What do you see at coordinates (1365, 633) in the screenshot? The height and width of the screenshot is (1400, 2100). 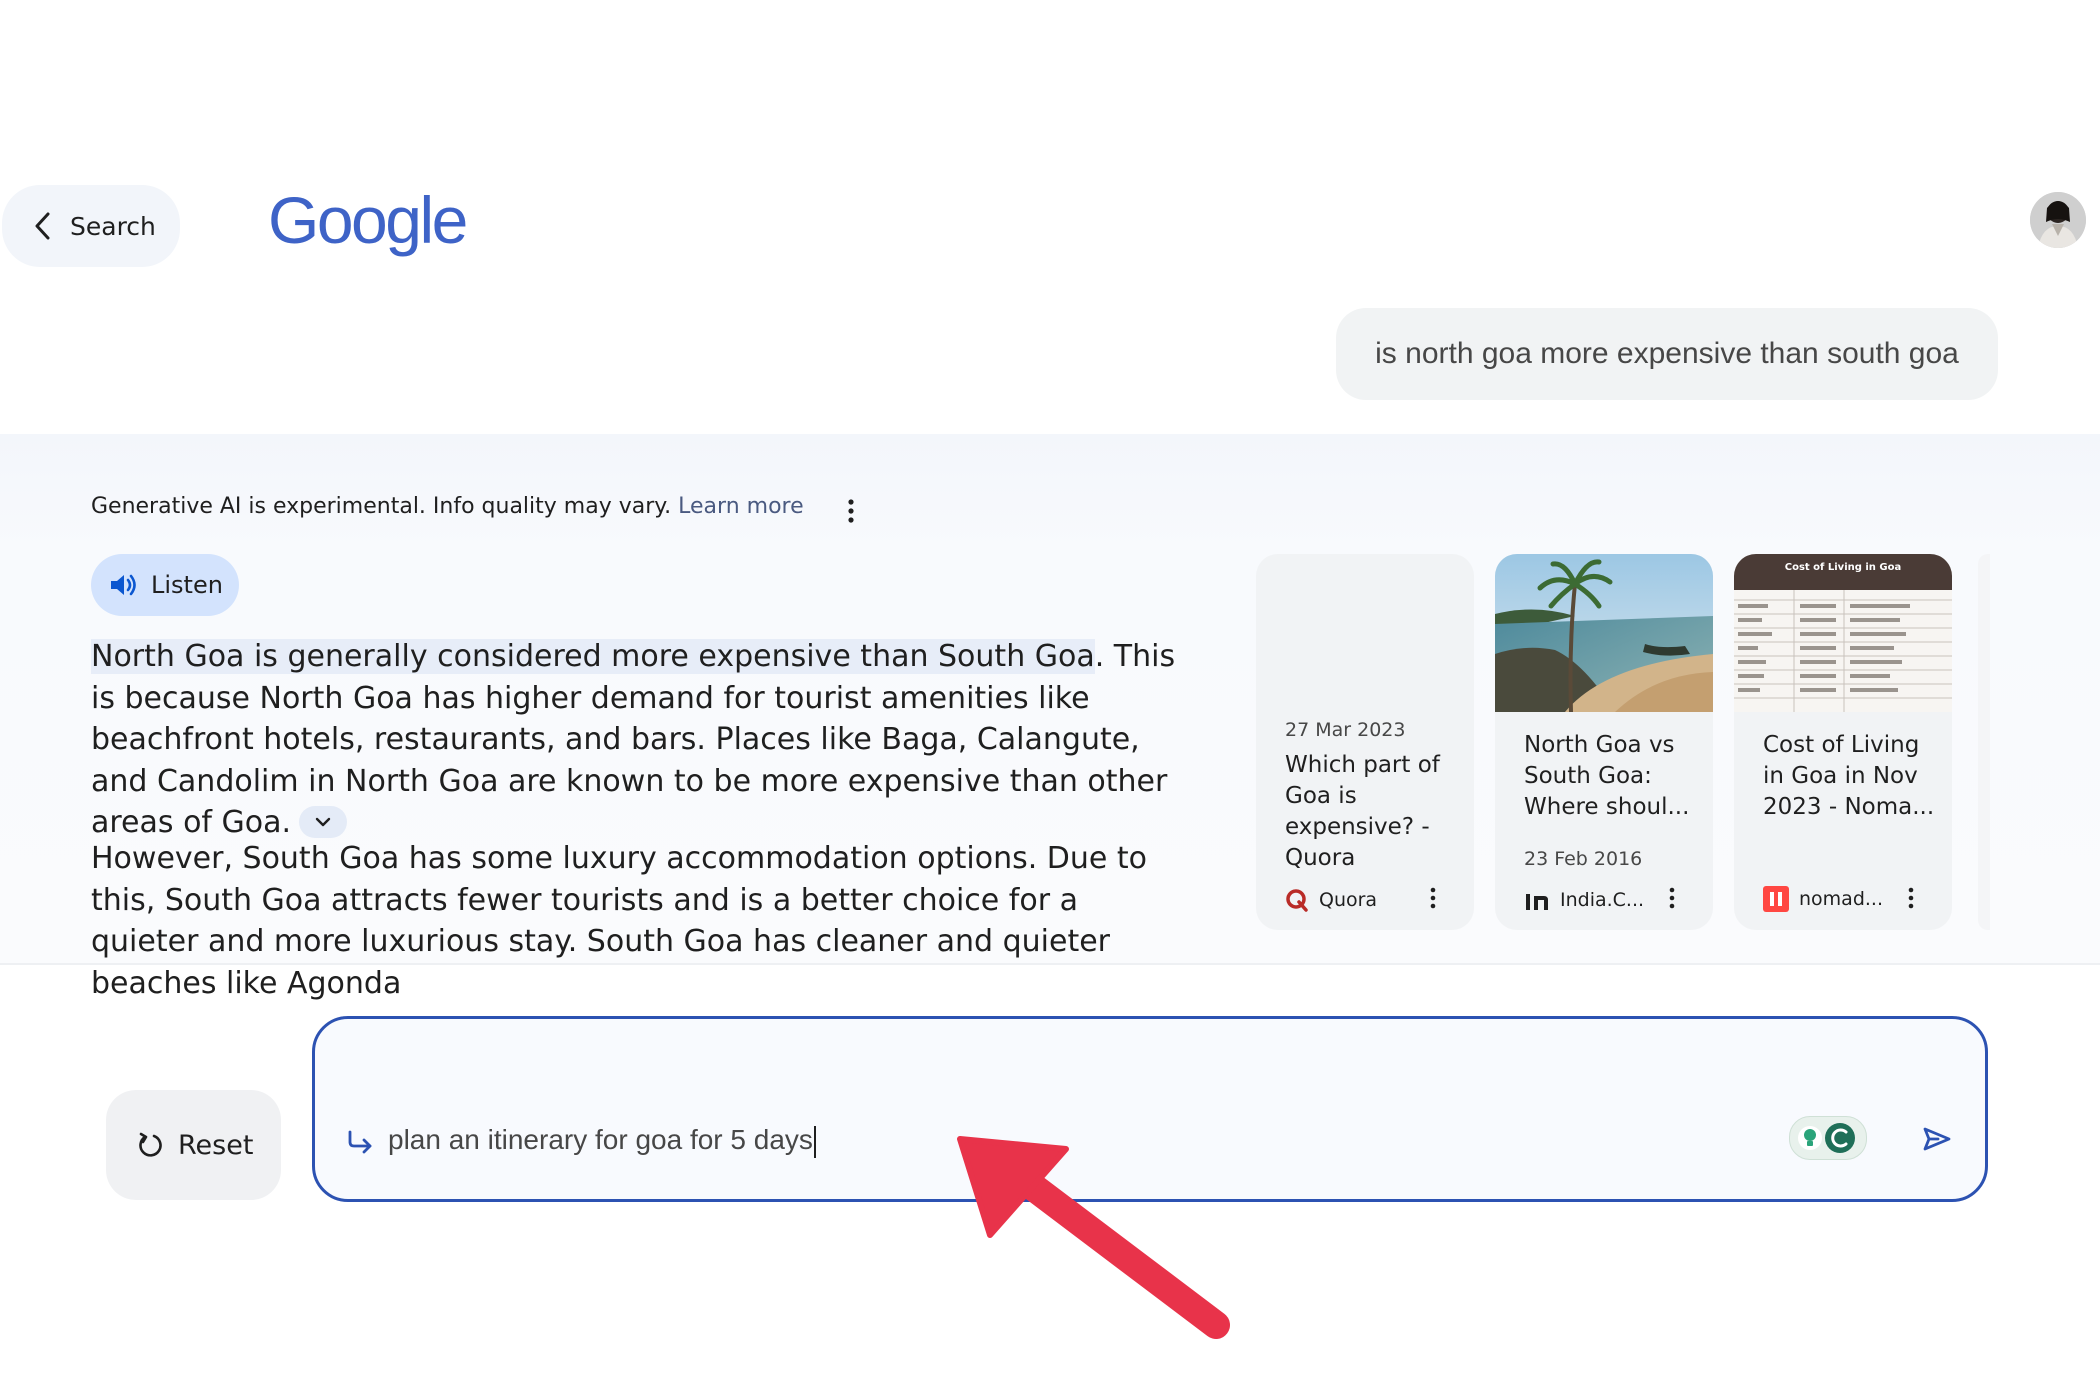 I see `card-blank-thumb` at bounding box center [1365, 633].